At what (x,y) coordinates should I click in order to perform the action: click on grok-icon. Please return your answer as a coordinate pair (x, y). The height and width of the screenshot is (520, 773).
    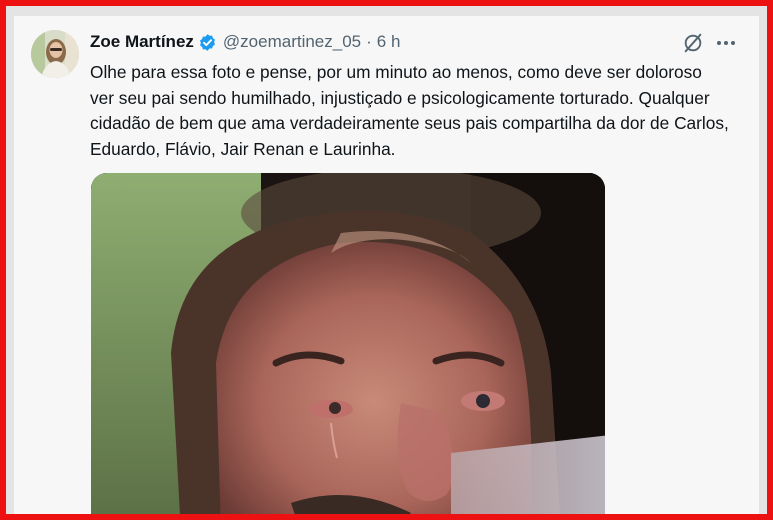
    Looking at the image, I should click on (693, 43).